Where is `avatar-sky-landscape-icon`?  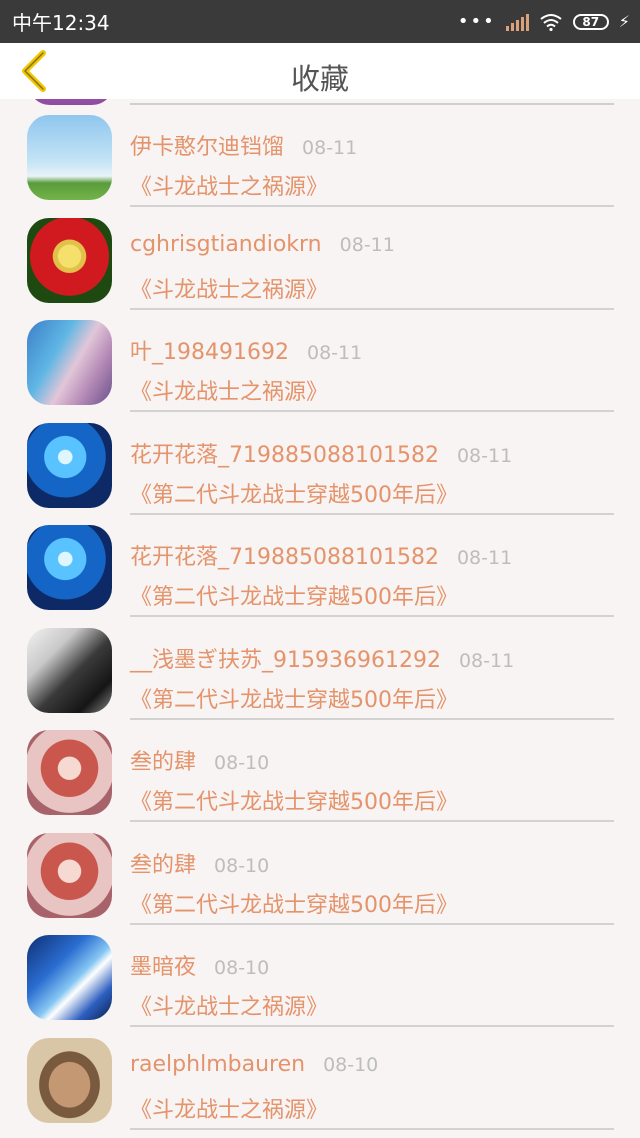 avatar-sky-landscape-icon is located at coordinates (69, 157).